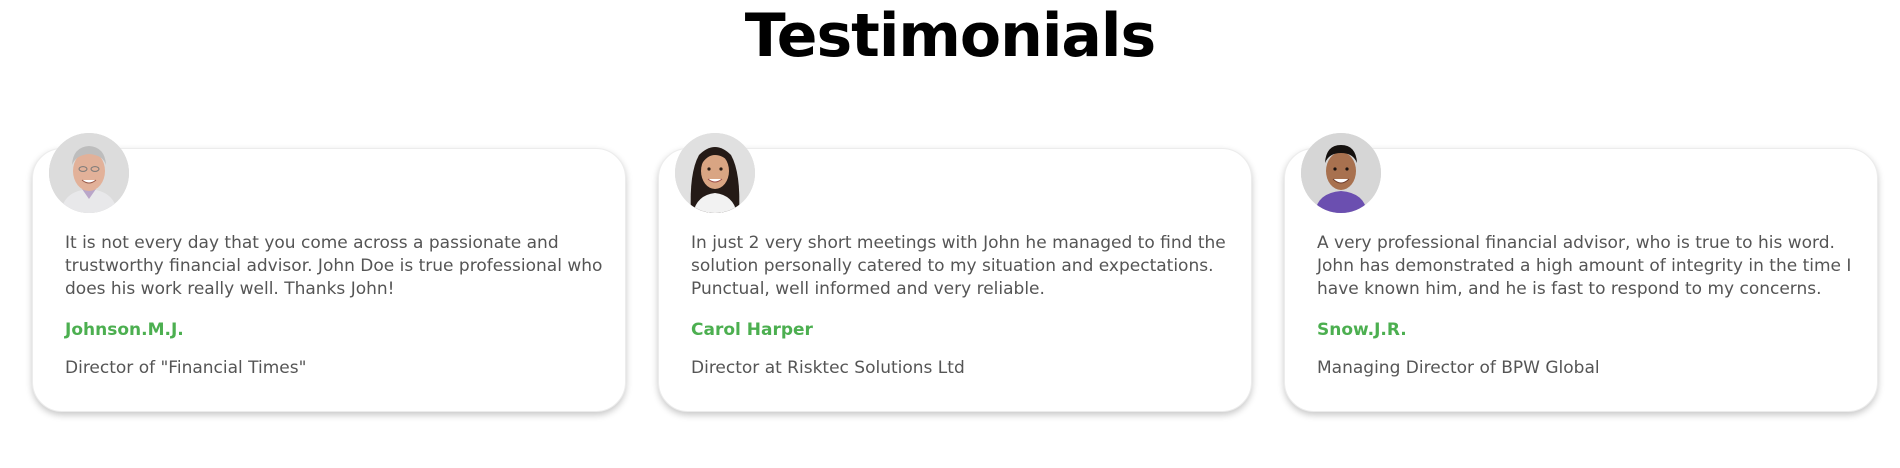 This screenshot has width=1900, height=468. What do you see at coordinates (124, 330) in the screenshot?
I see `testimonial-author-name: Johnson.M.J.` at bounding box center [124, 330].